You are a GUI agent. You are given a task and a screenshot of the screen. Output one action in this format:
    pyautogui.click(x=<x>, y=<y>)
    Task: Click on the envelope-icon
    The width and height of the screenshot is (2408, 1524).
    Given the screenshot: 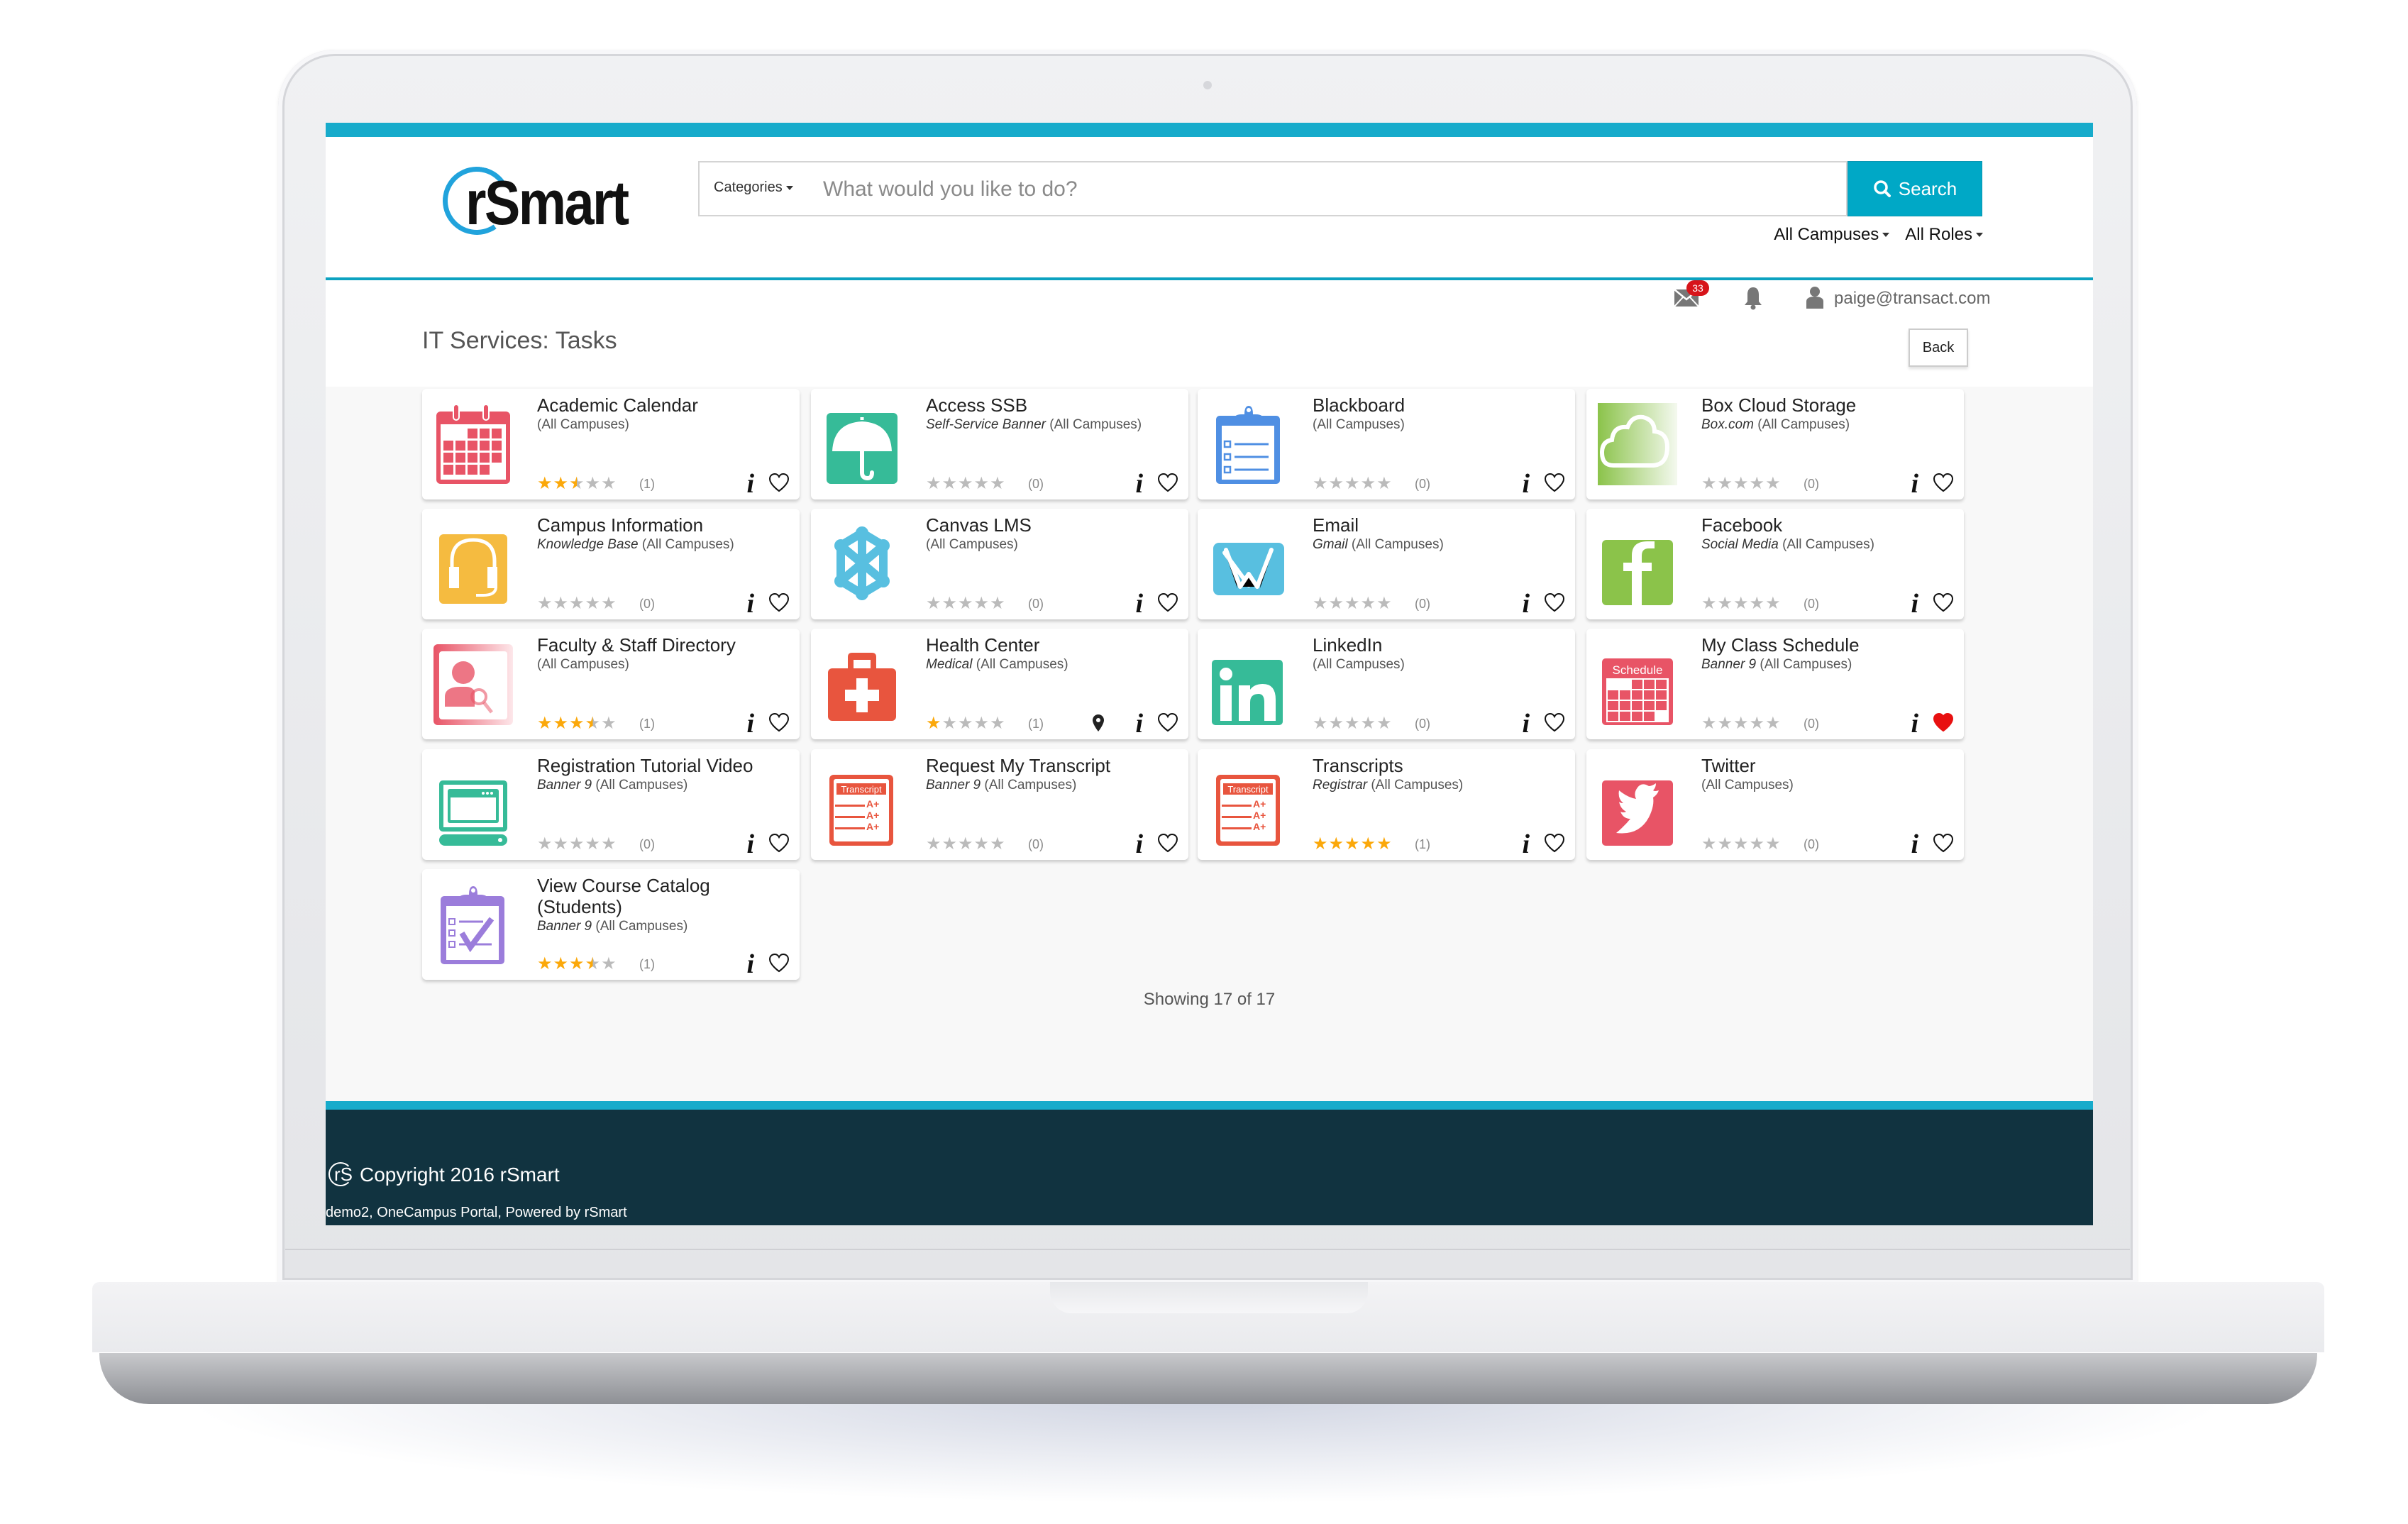 What is the action you would take?
    pyautogui.click(x=1248, y=563)
    